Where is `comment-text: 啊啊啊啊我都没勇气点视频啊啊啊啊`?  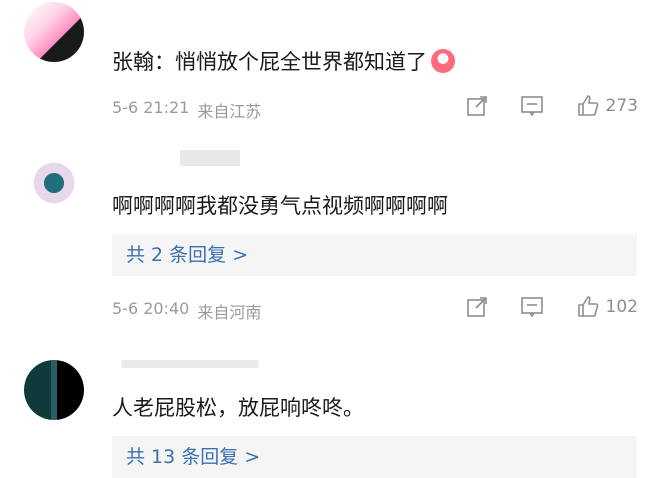
comment-text: 啊啊啊啊我都没勇气点视频啊啊啊啊 is located at coordinates (280, 206).